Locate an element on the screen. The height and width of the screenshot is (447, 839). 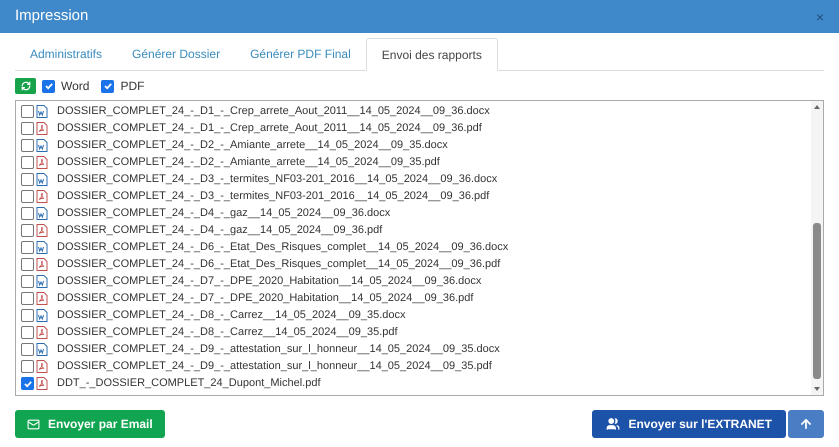
file-name: DOSSIER_COMPLET_24_-_D1_-_Crep_arrete_Aout_2011__14_05_2024__09_36.pdf is located at coordinates (269, 128).